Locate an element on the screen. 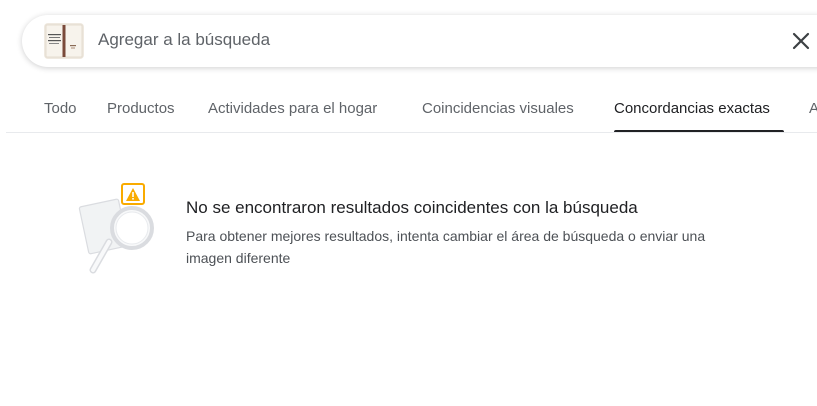 The width and height of the screenshot is (817, 406). warning-icon is located at coordinates (133, 194).